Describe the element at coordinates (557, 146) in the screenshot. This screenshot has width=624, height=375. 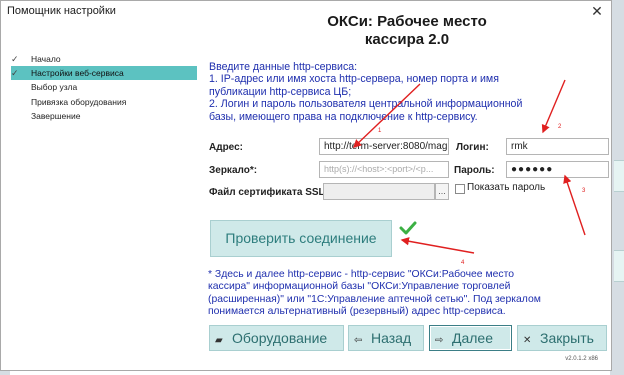
I see `login-input: rmk` at that location.